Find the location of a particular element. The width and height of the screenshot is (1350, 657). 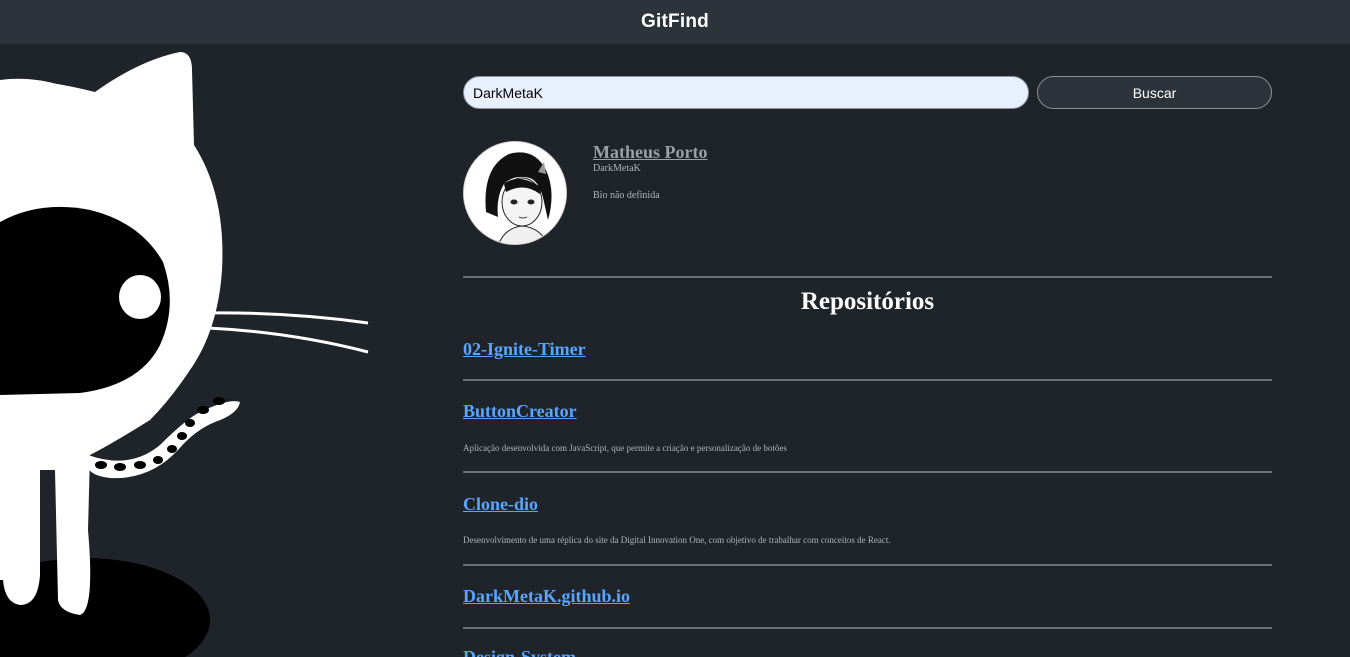

avatar-image is located at coordinates (515, 193).